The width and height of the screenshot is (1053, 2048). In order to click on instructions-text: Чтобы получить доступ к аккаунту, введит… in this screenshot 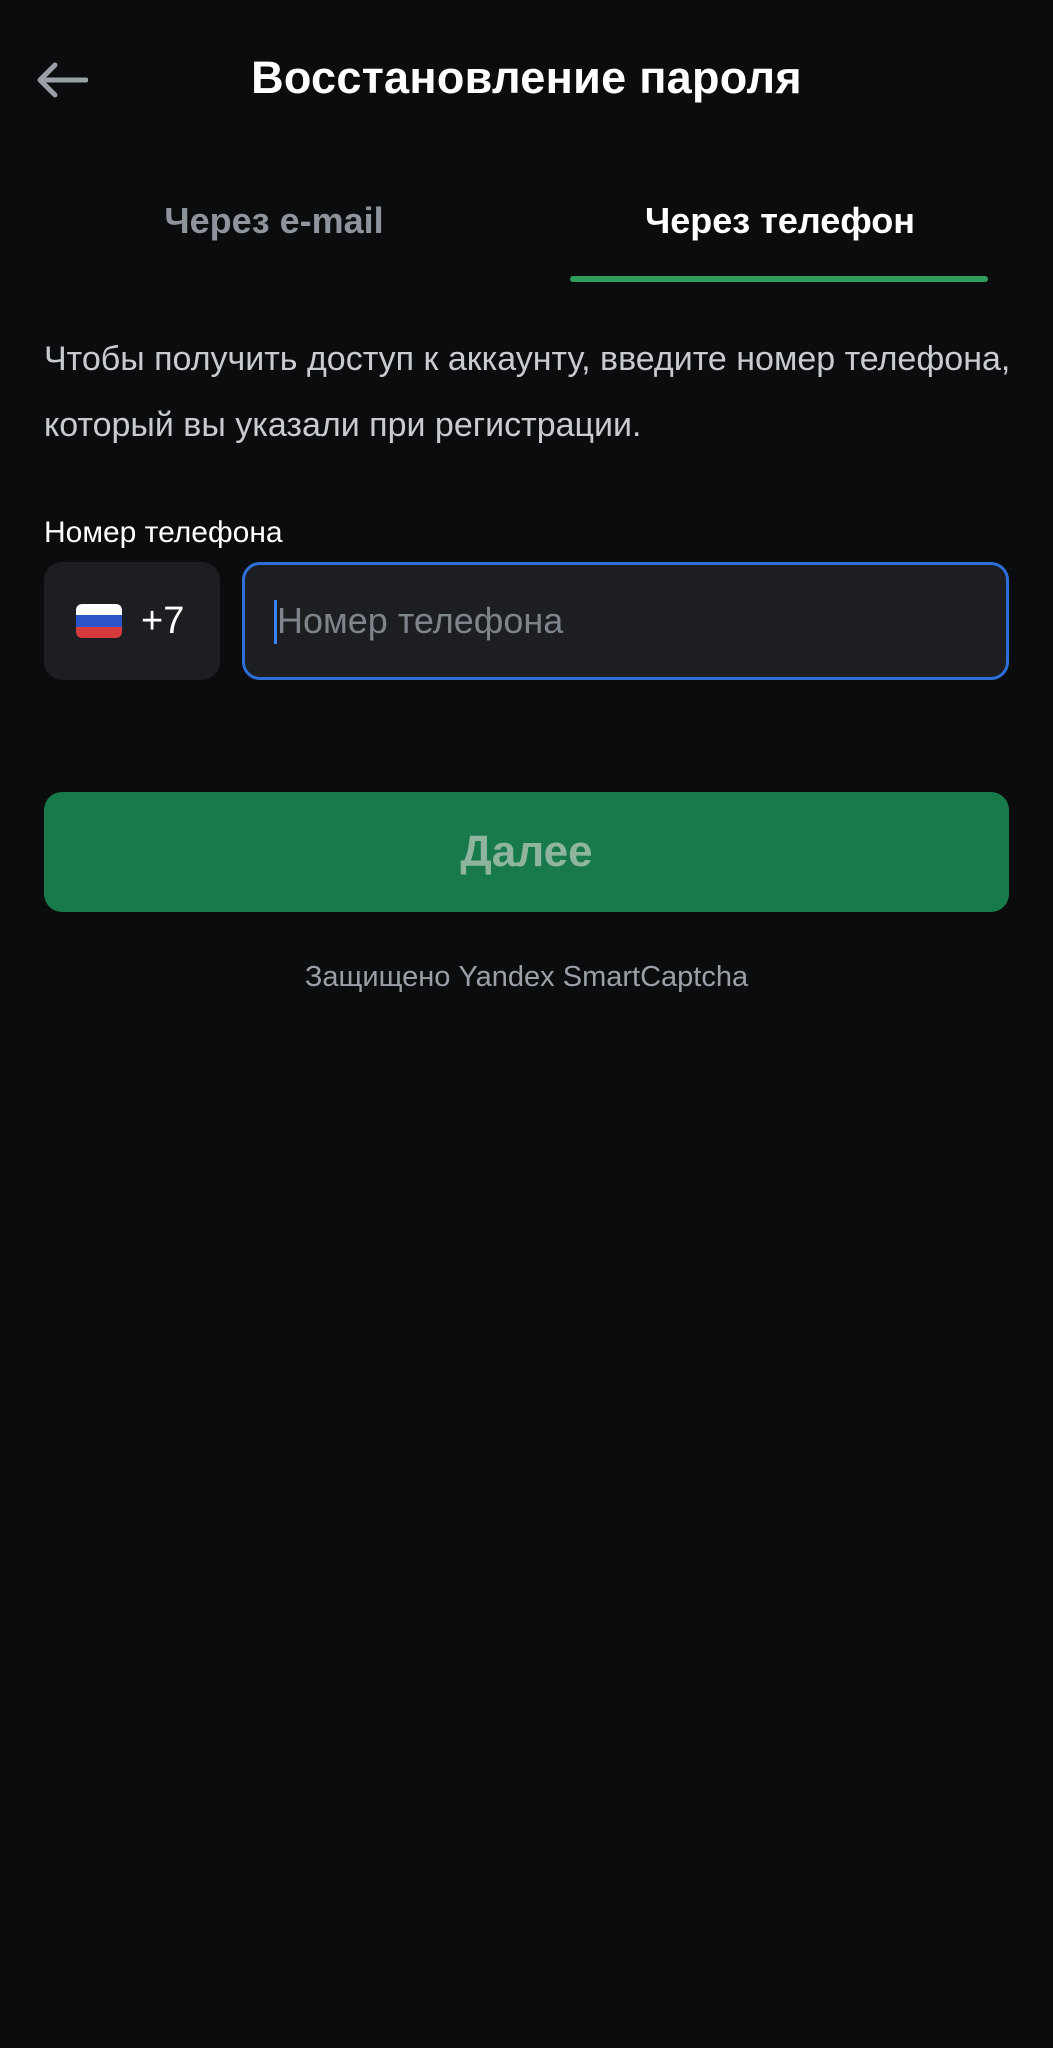, I will do `click(527, 392)`.